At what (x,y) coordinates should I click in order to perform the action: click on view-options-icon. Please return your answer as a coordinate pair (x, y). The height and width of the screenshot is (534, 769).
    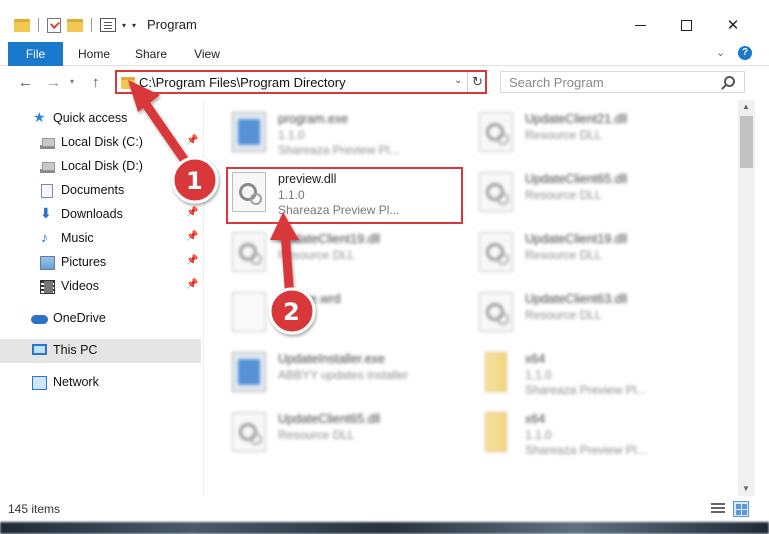
    Looking at the image, I should click on (108, 25).